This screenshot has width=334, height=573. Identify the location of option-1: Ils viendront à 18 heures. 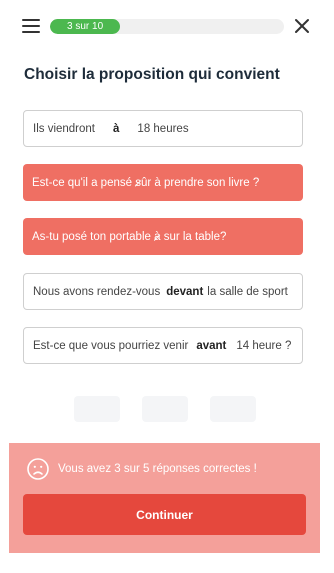
(163, 128).